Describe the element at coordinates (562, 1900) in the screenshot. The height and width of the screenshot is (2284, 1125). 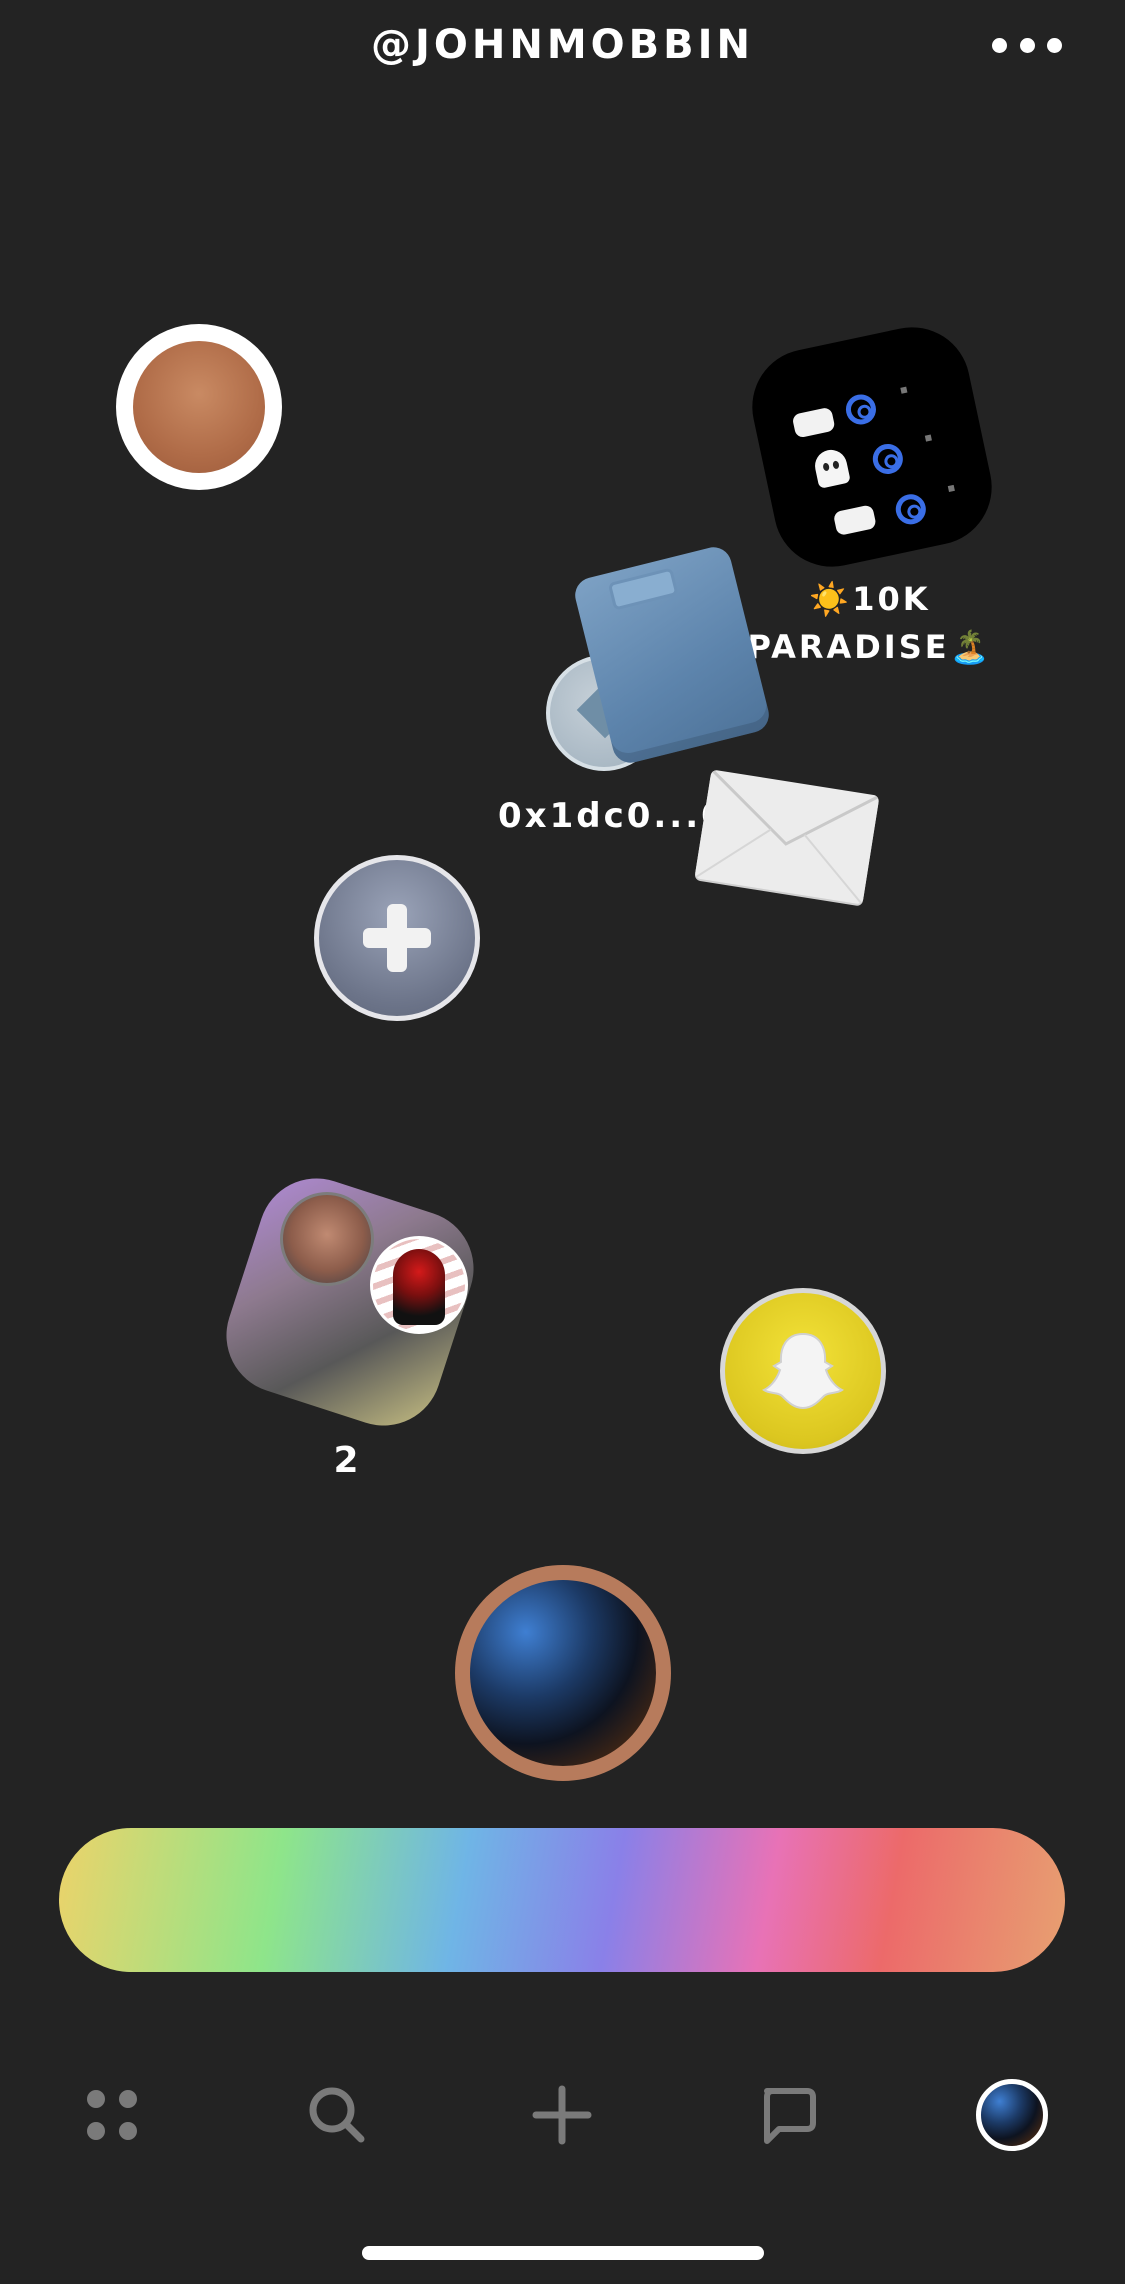
I see `rainbow-action-bar` at that location.